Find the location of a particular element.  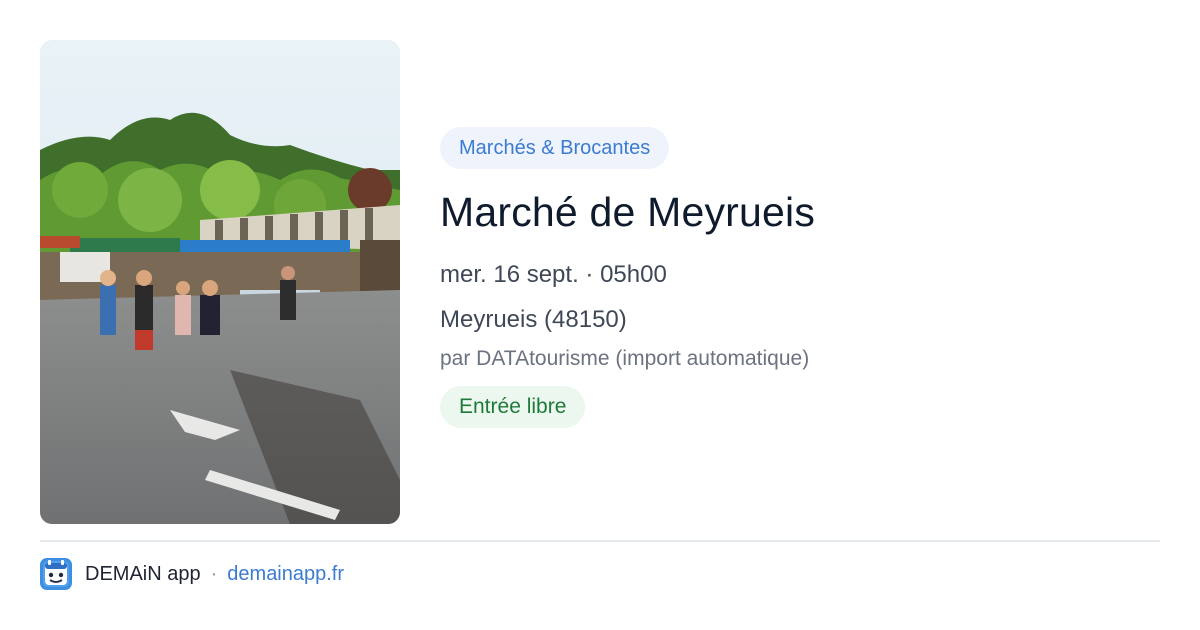

event-location: Meyrueis (48150) is located at coordinates (533, 319).